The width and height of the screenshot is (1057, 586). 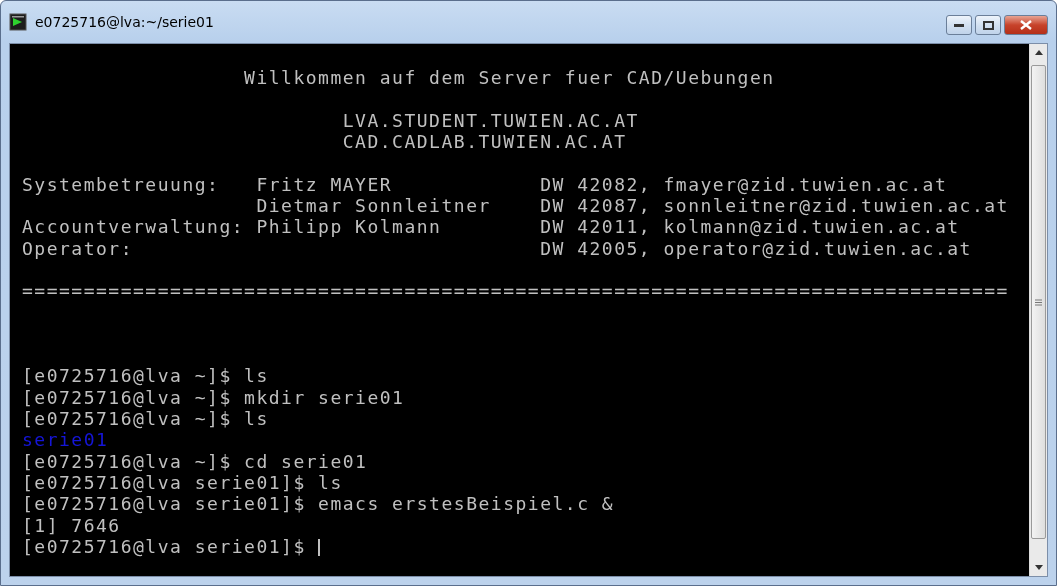 I want to click on scrollbar, so click(x=1038, y=310).